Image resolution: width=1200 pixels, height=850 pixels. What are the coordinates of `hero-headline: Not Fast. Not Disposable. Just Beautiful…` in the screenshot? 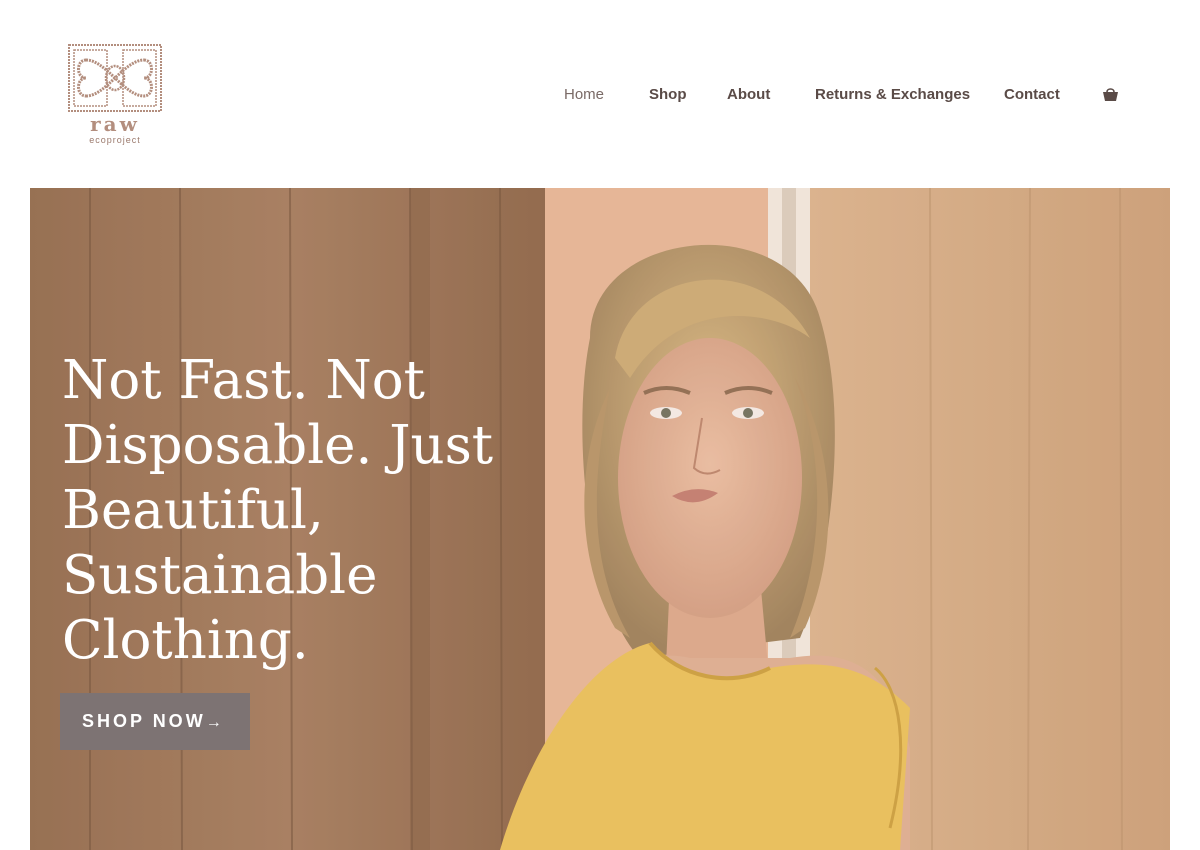 It's located at (278, 510).